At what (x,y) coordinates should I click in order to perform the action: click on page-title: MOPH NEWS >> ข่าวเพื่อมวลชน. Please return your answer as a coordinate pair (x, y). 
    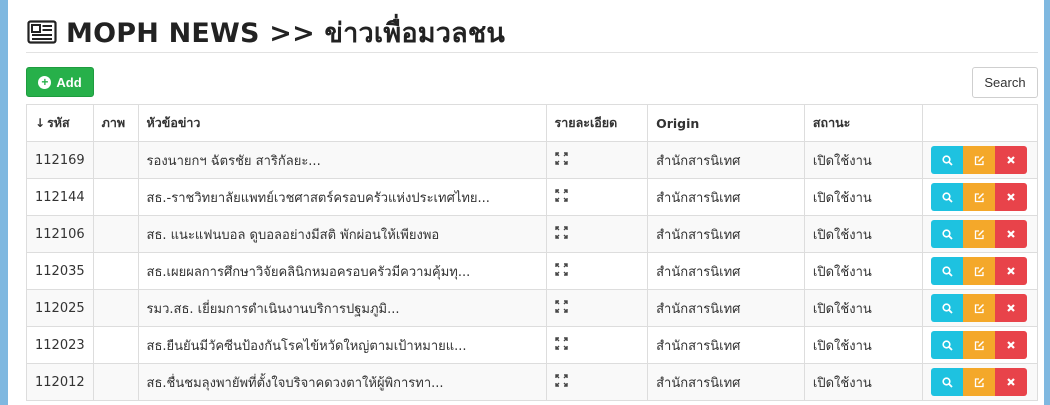
    Looking at the image, I should click on (286, 33).